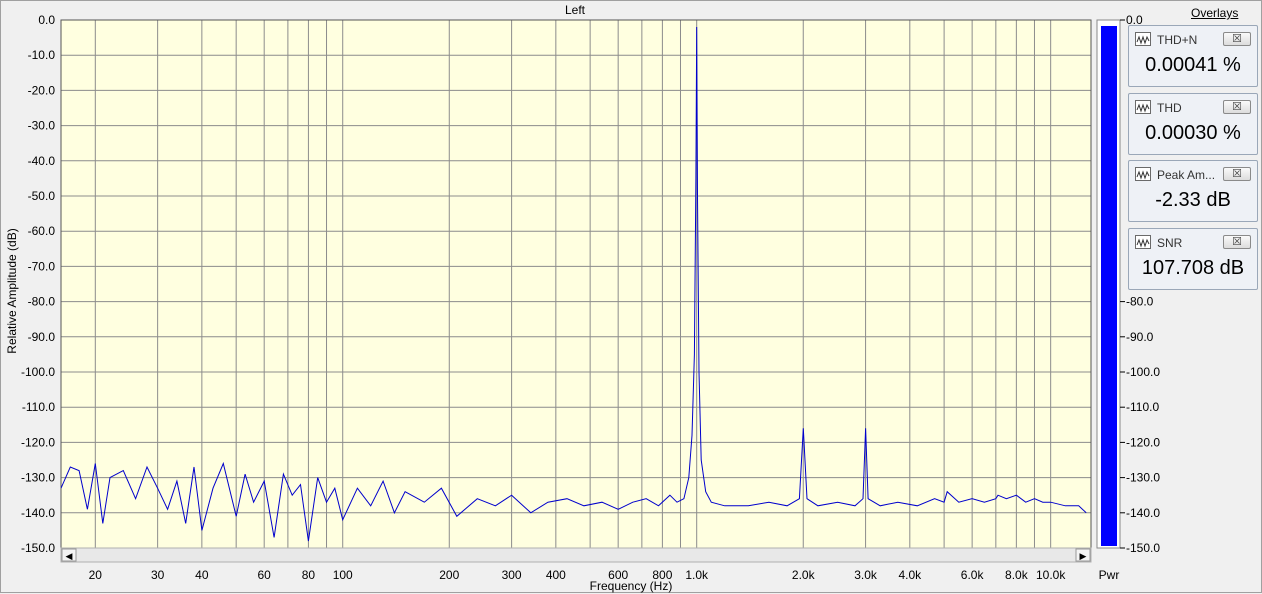 The height and width of the screenshot is (594, 1262). What do you see at coordinates (618, 575) in the screenshot?
I see `x-tick-label: 600` at bounding box center [618, 575].